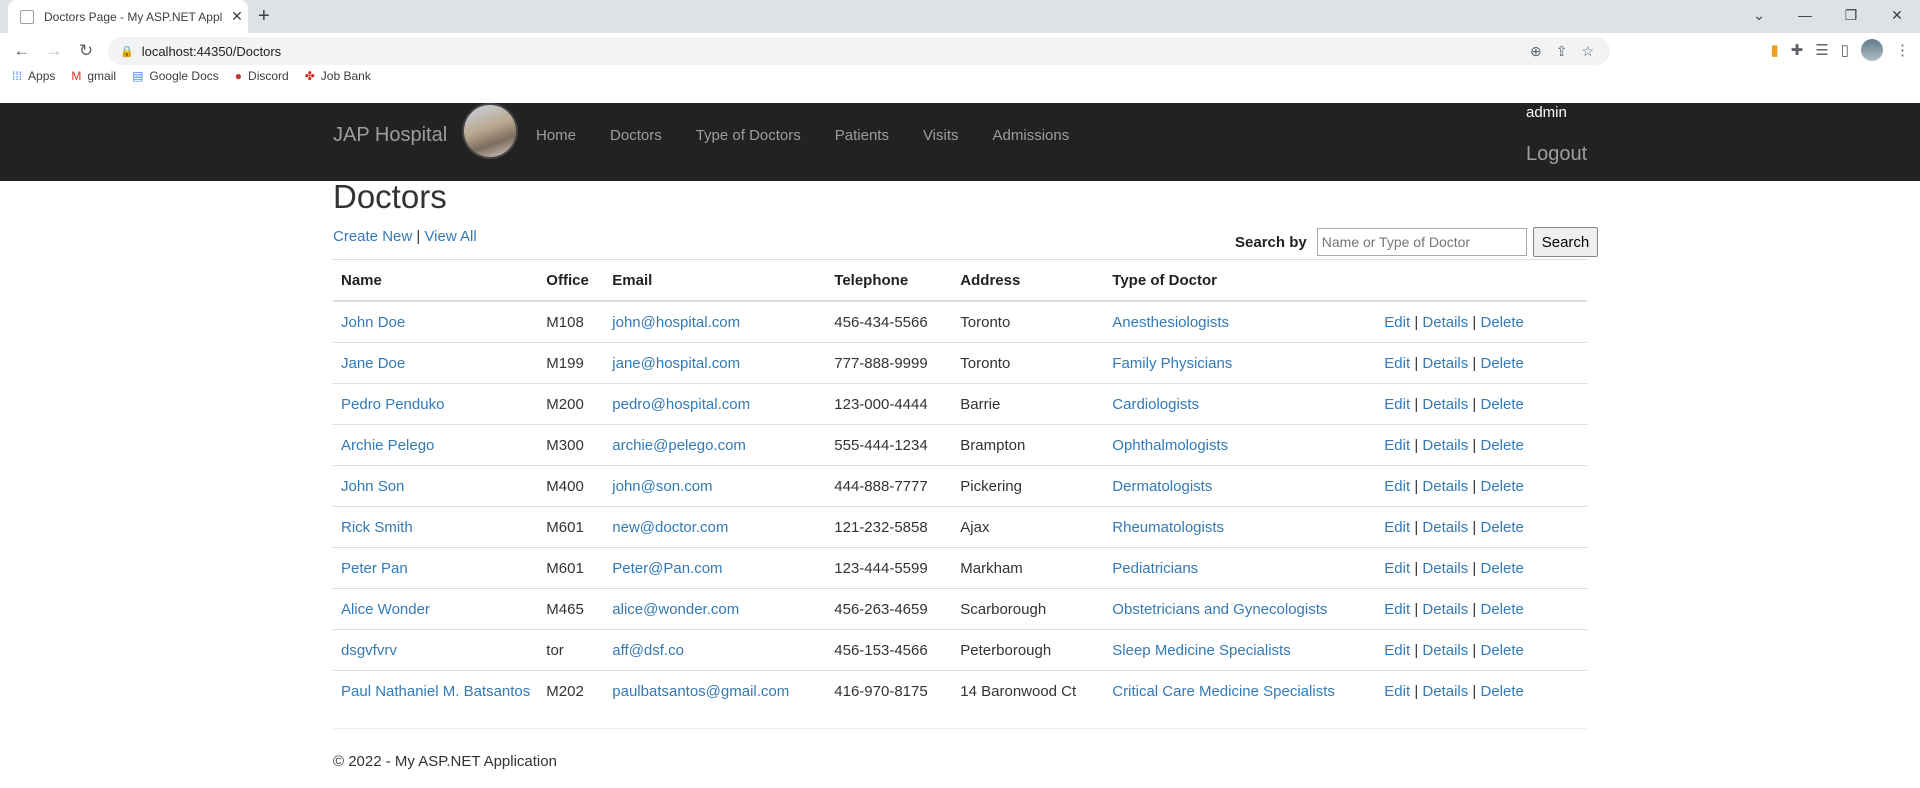 This screenshot has width=1920, height=788. What do you see at coordinates (636, 136) in the screenshot?
I see `nav-doctors: Doctors` at bounding box center [636, 136].